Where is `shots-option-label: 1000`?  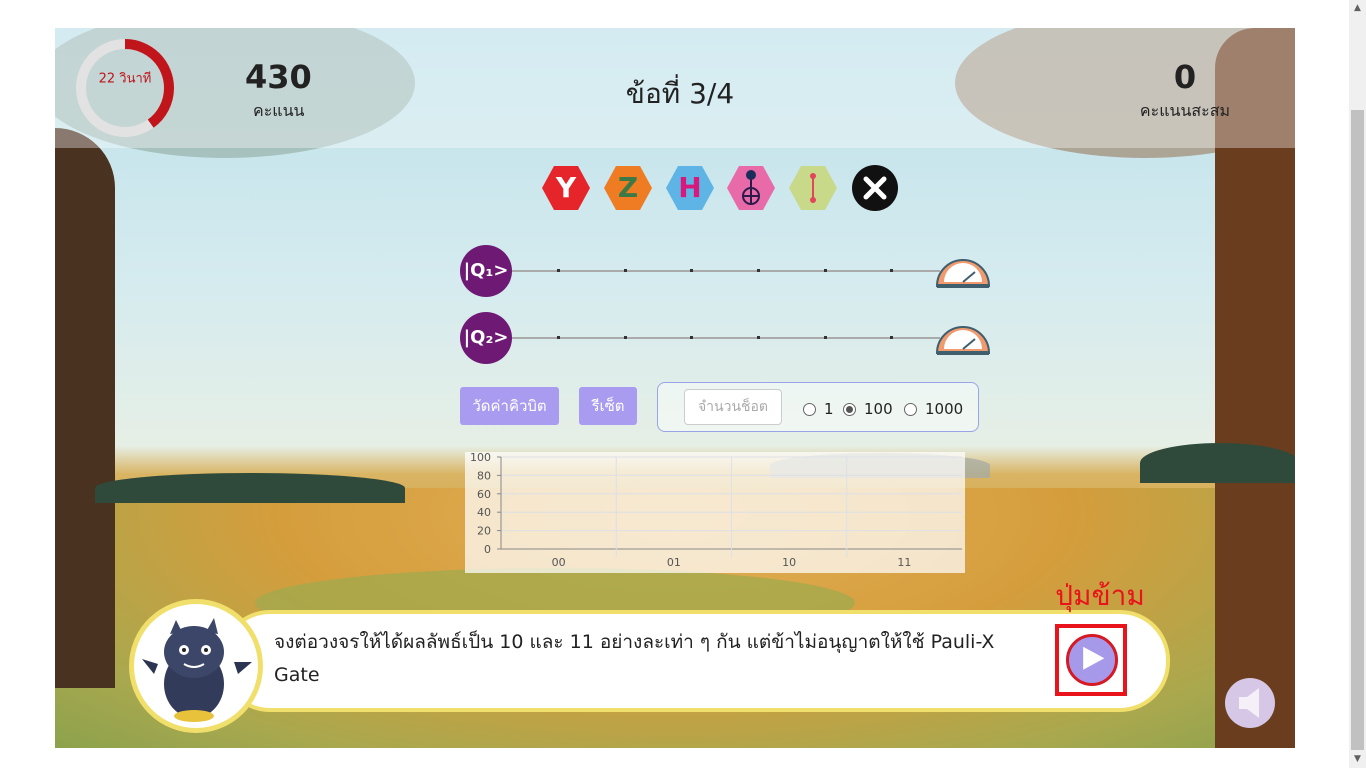
shots-option-label: 1000 is located at coordinates (944, 409).